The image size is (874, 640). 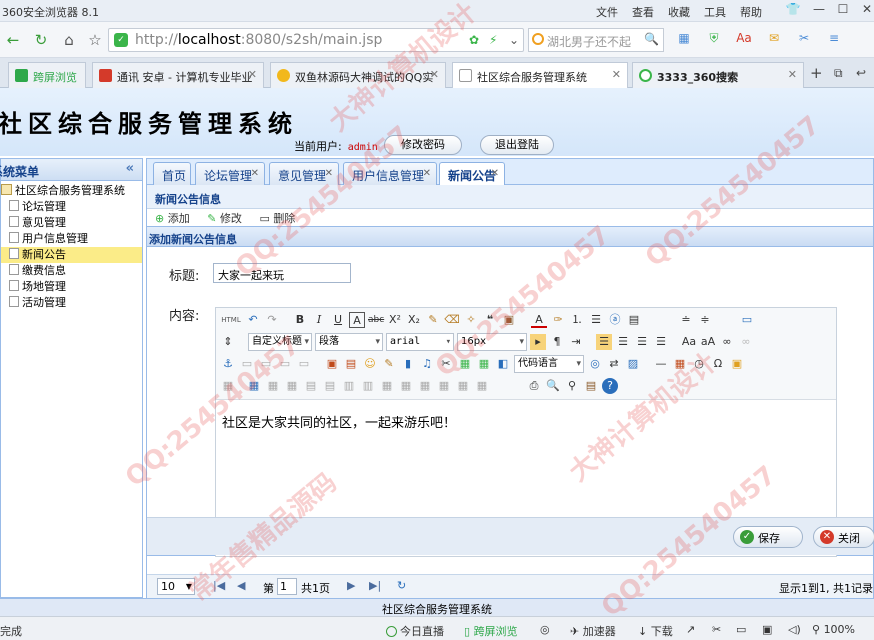 What do you see at coordinates (71, 239) in the screenshot?
I see `sidebar-item-users: 用户信息管理` at bounding box center [71, 239].